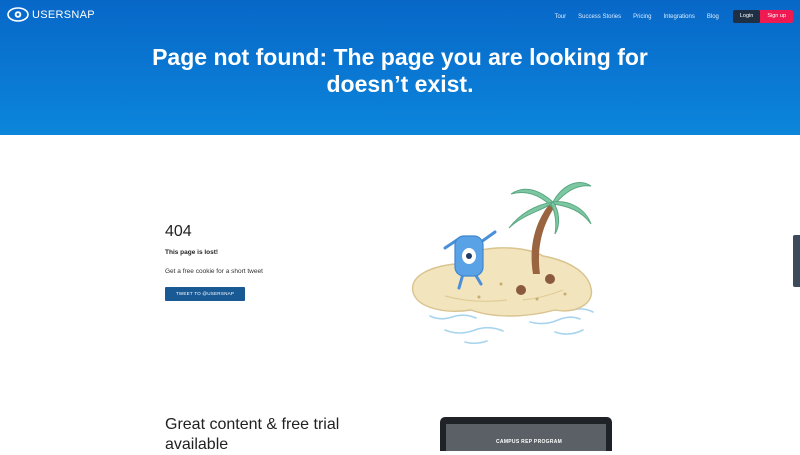 This screenshot has height=455, width=800. What do you see at coordinates (214, 271) in the screenshot?
I see `error-description: Get a free cookie for a short tweet` at bounding box center [214, 271].